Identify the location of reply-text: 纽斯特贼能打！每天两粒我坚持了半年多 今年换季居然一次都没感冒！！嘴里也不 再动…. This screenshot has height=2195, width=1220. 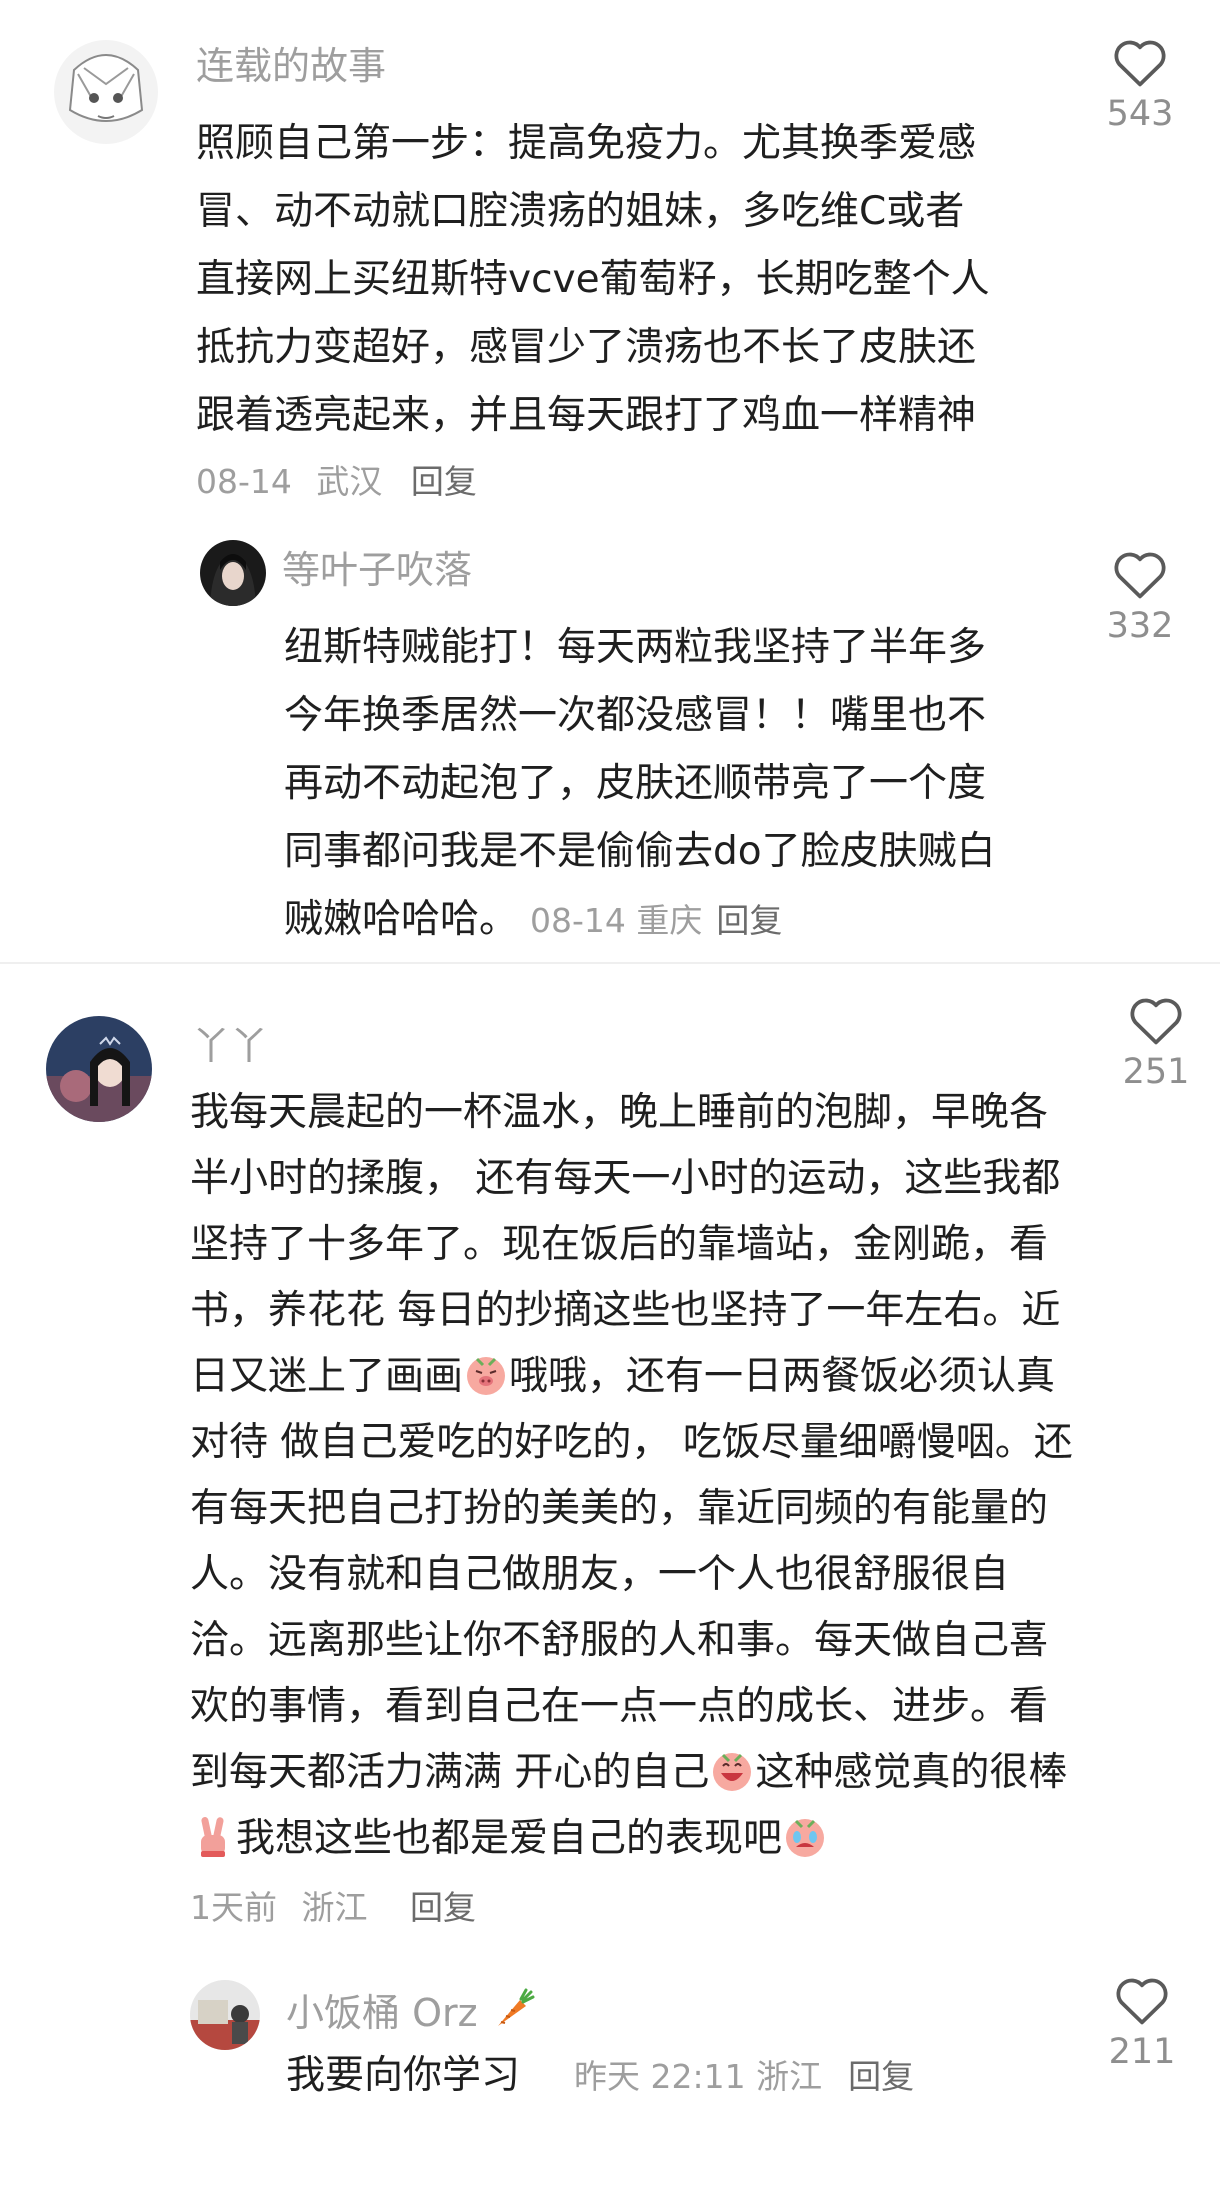
(640, 784).